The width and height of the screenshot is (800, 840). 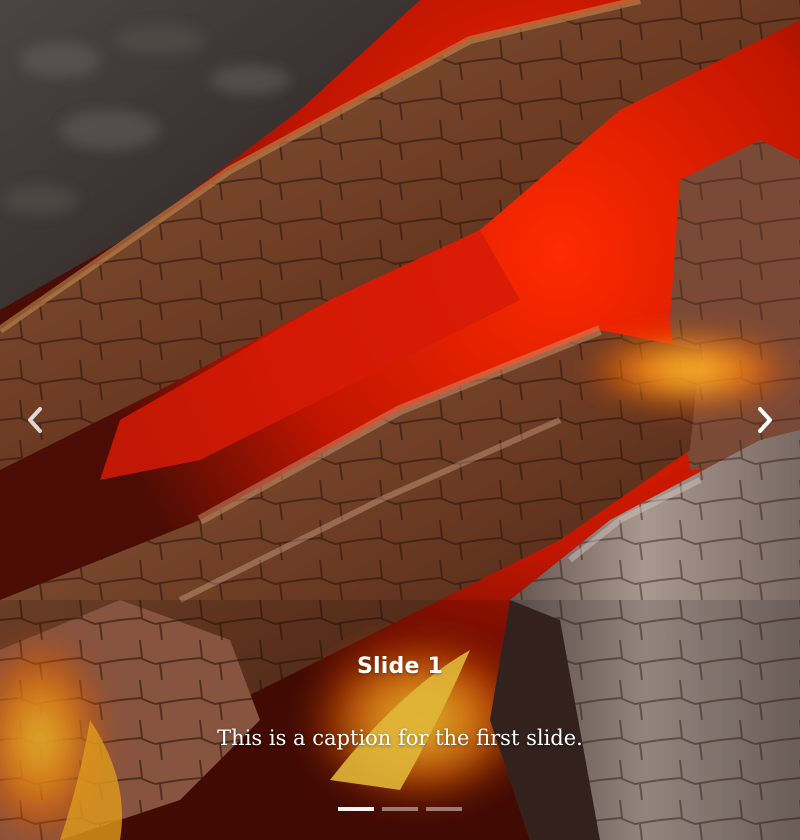 I want to click on chevron-right-icon, so click(x=765, y=420).